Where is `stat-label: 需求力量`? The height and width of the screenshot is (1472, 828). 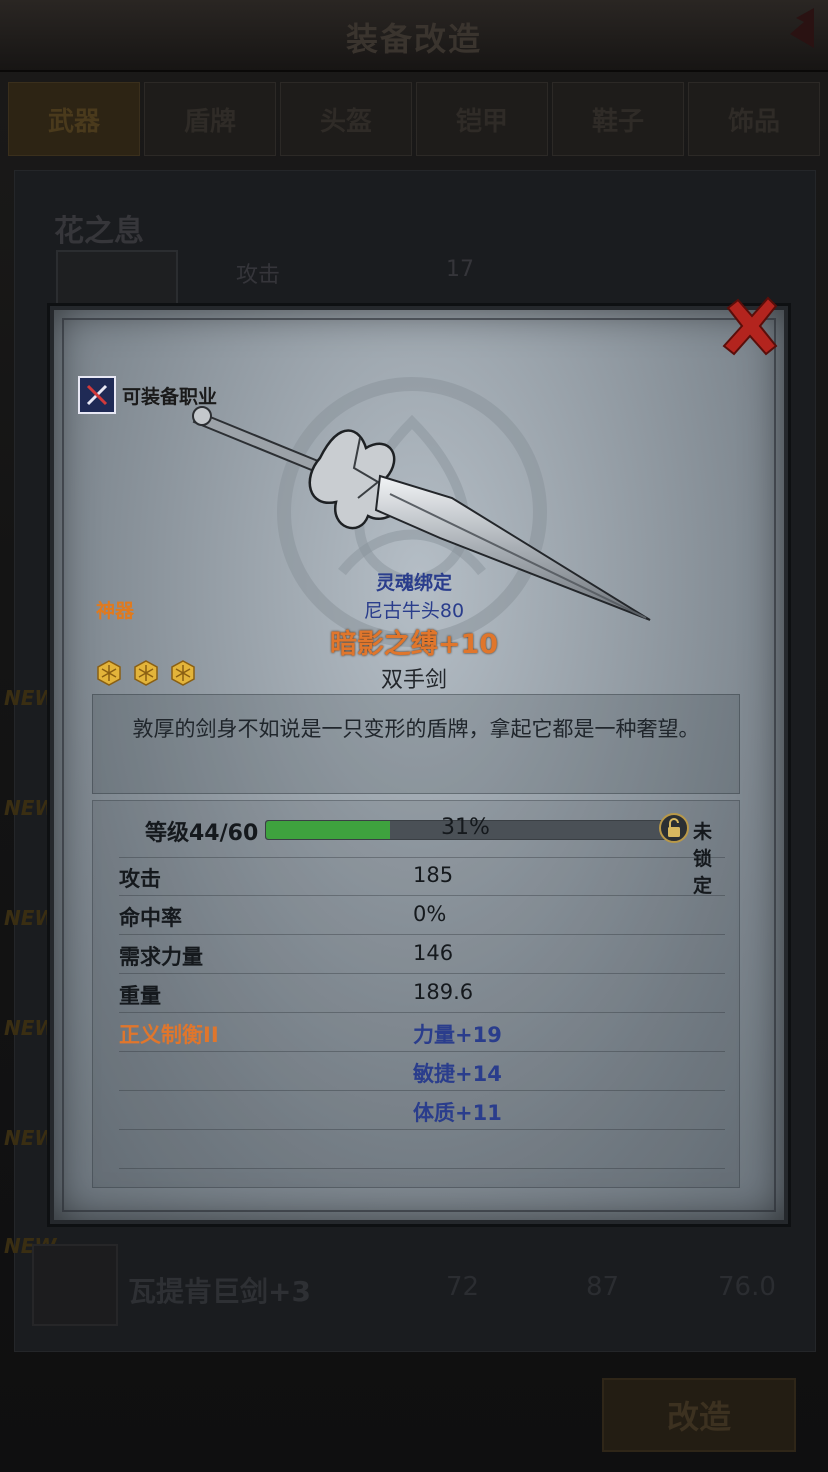
stat-label: 需求力量 is located at coordinates (161, 957).